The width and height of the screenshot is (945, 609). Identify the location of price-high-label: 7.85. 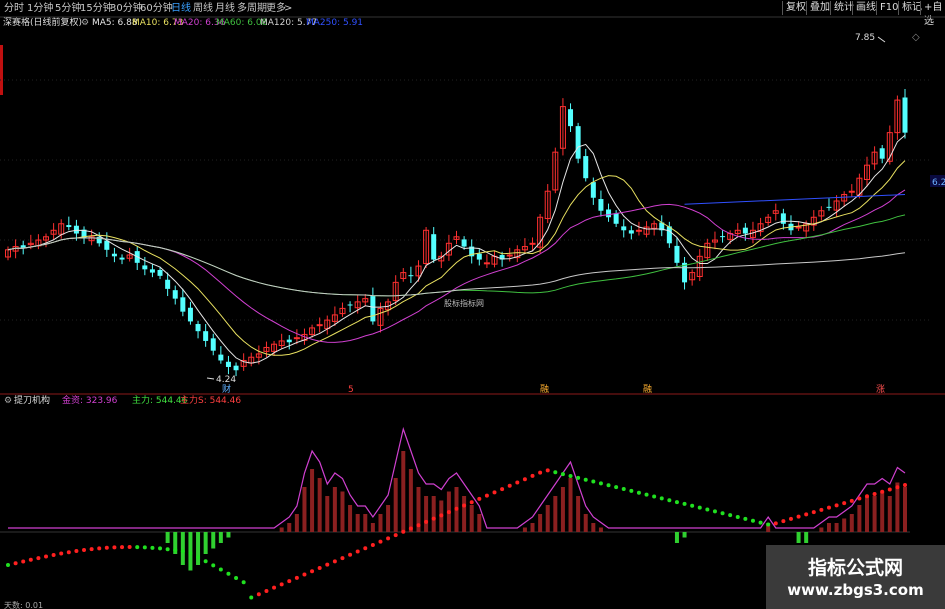
(865, 38).